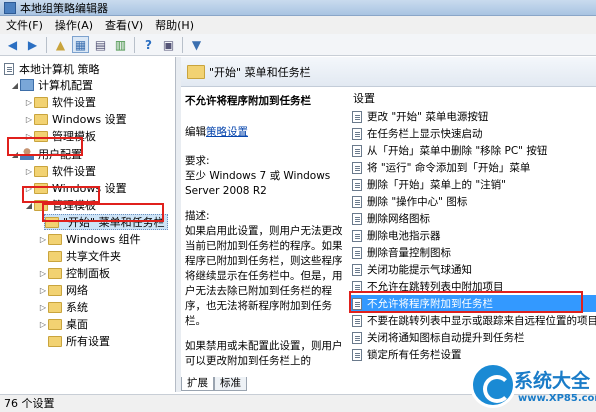 The image size is (596, 412). I want to click on show-hide-tree-icon: ▦, so click(80, 44).